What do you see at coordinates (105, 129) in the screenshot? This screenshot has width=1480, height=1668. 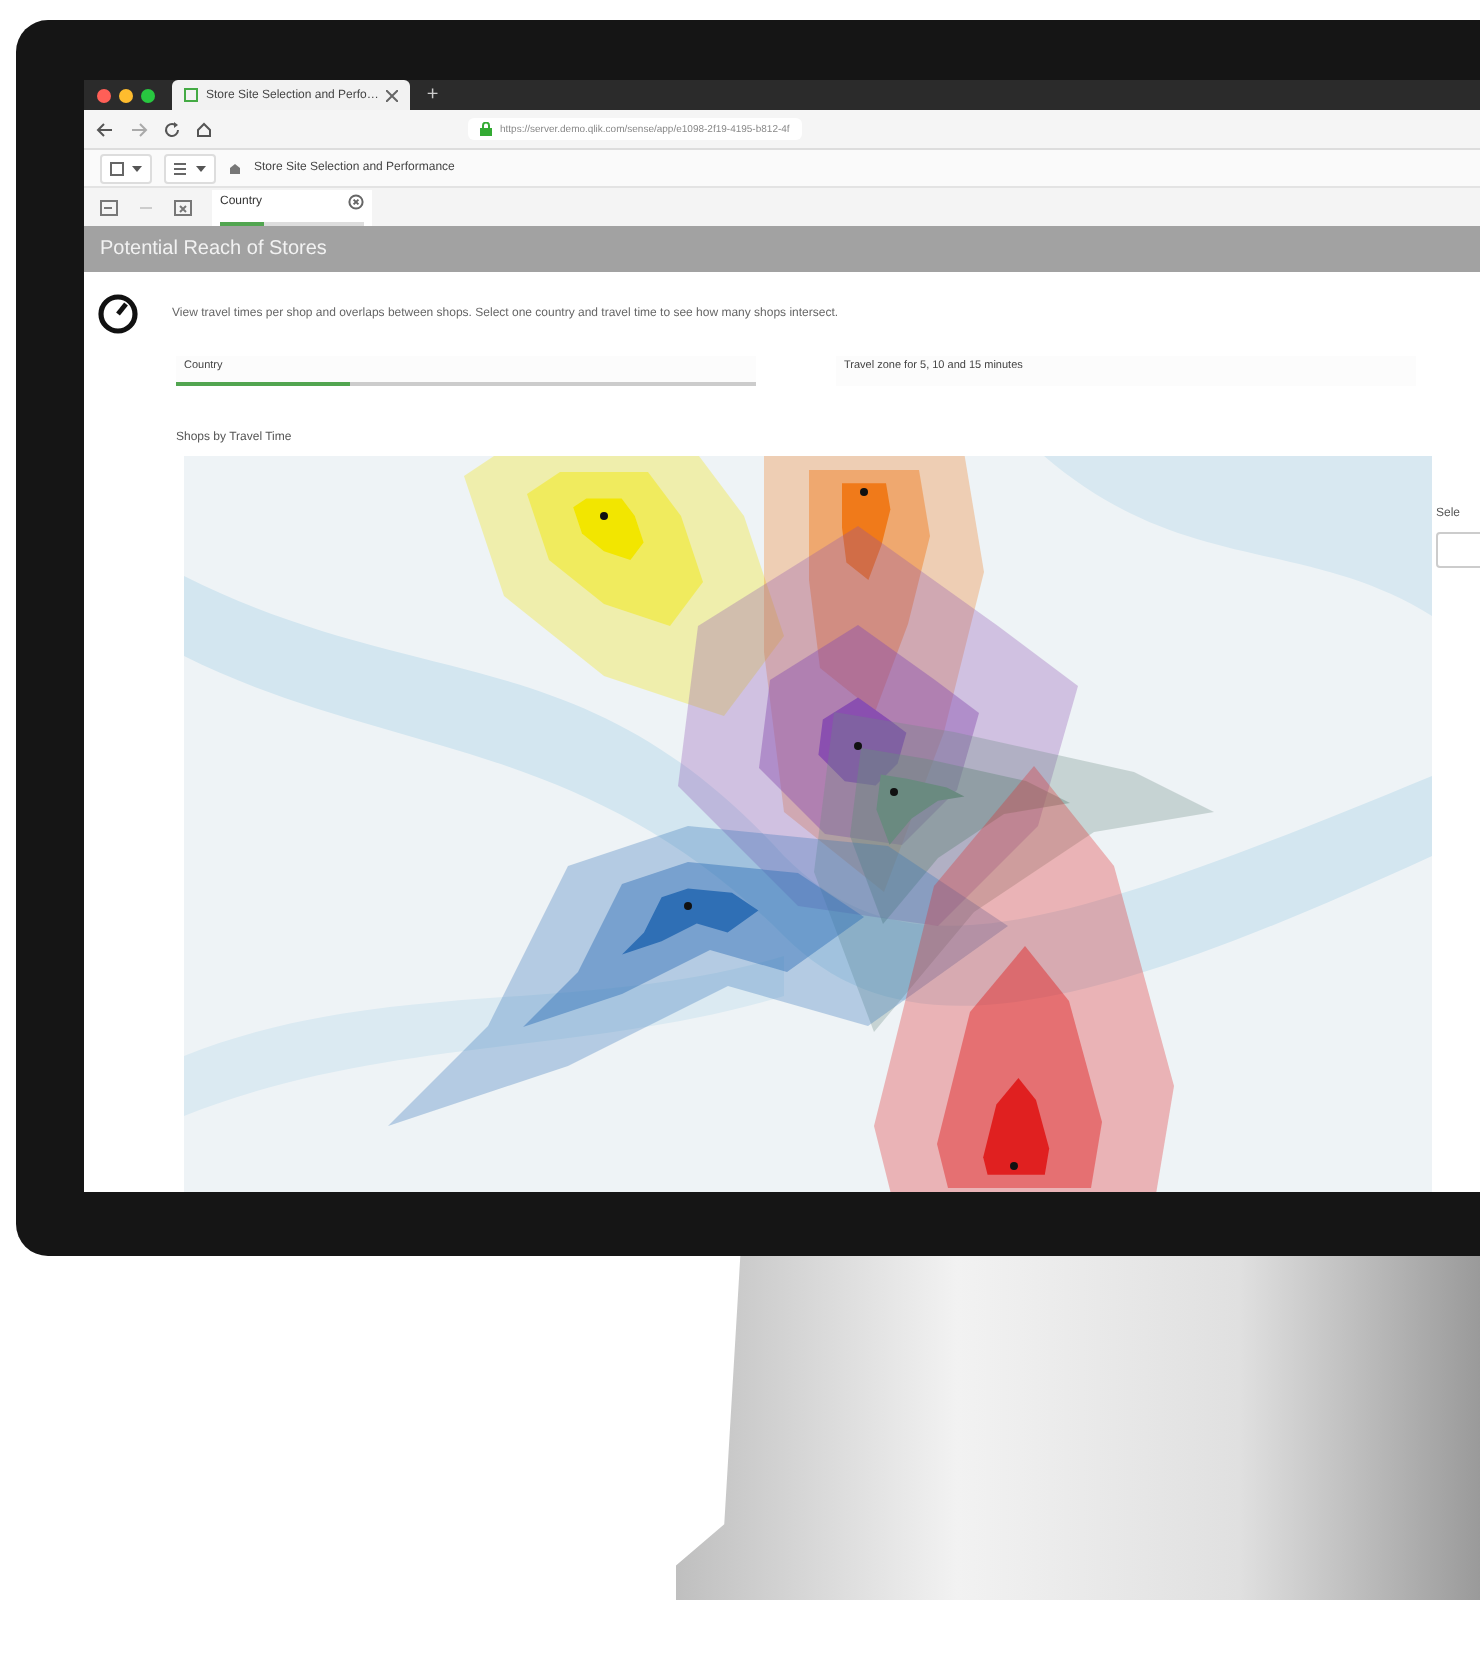 I see `back-icon` at bounding box center [105, 129].